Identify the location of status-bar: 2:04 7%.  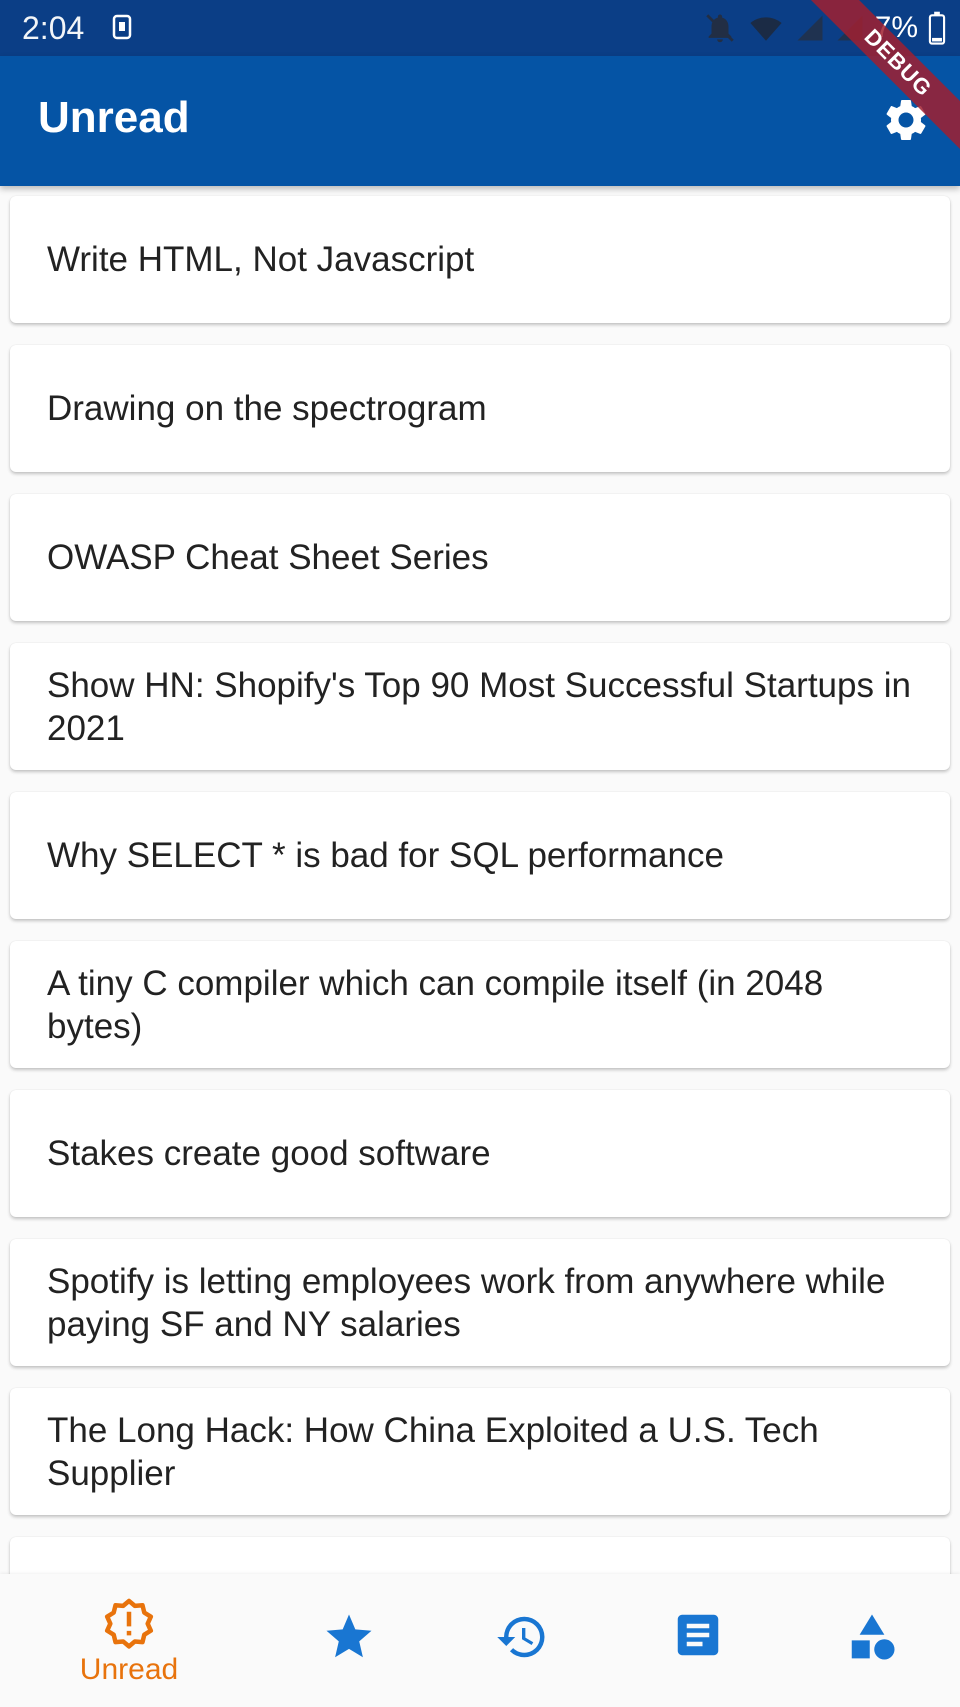
(480, 28).